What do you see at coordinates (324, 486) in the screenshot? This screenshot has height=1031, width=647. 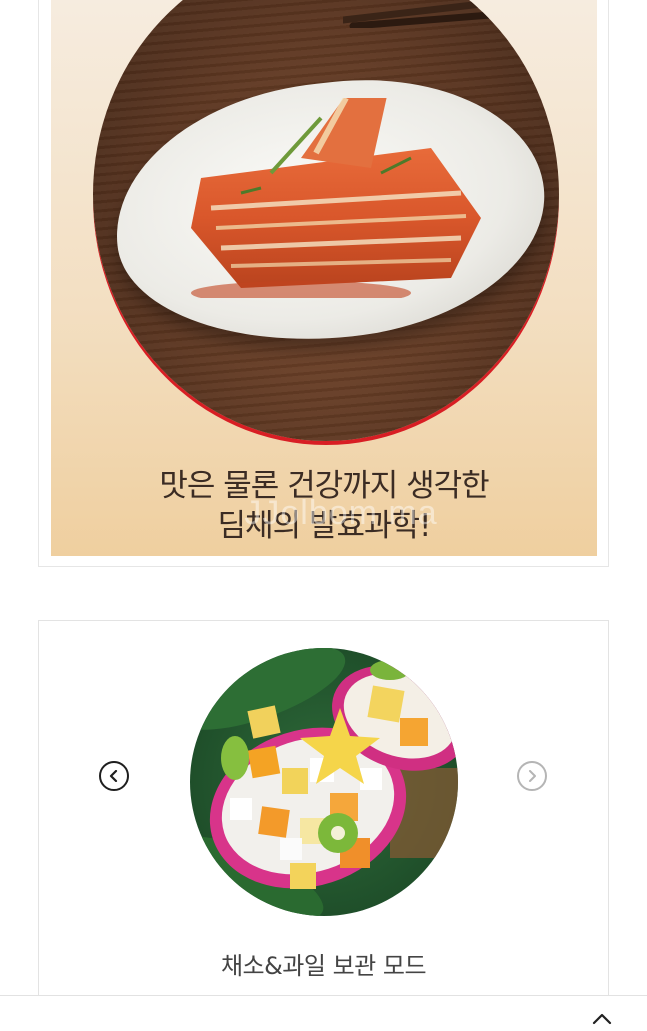 I see `banner-headline-line1: 맛은 물론 건강까지 생각한` at bounding box center [324, 486].